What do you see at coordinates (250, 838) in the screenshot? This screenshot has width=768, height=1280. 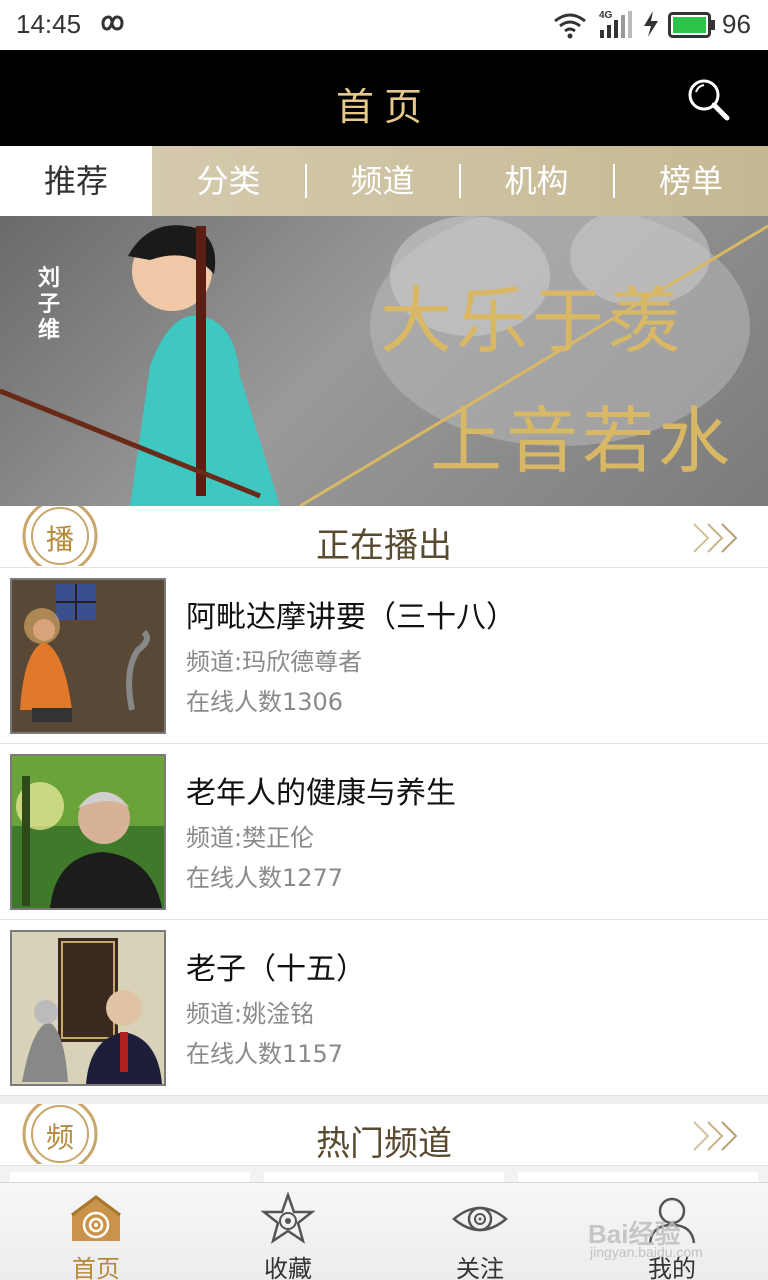 I see `program-channel: 频道:樊正伦` at bounding box center [250, 838].